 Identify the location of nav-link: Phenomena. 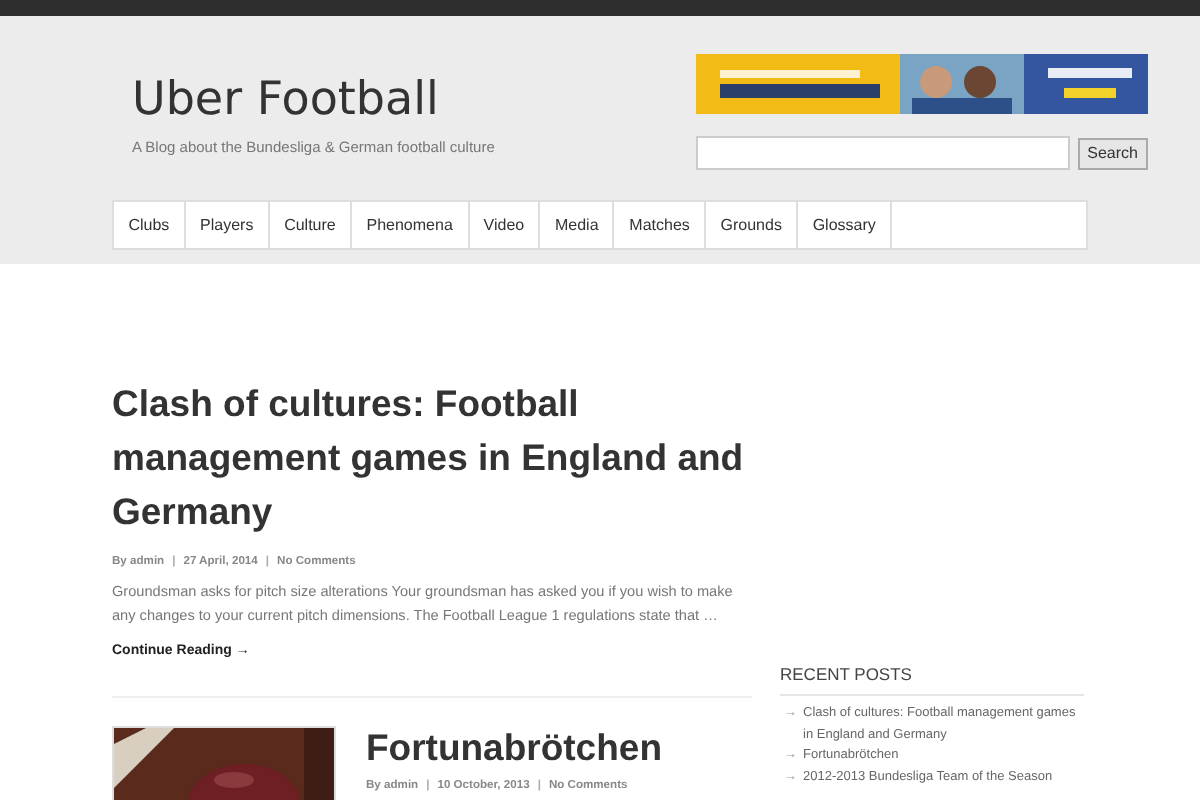
(411, 225).